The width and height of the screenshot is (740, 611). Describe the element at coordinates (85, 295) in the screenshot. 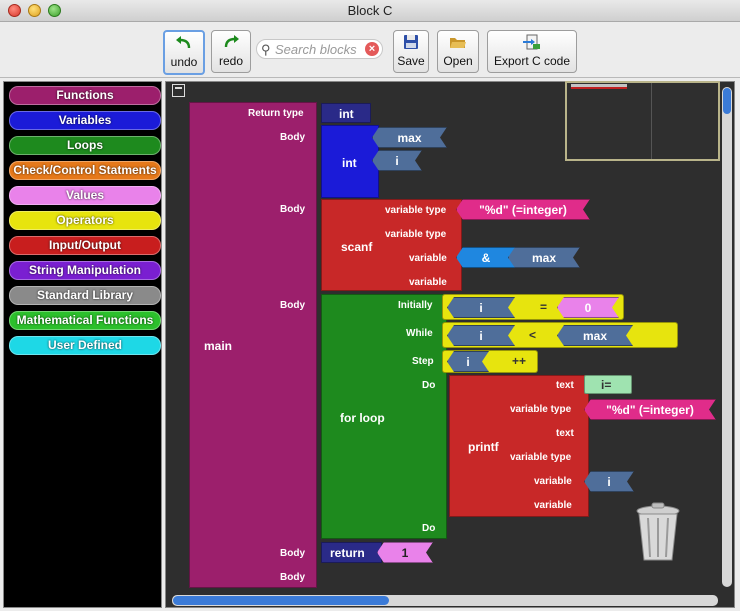

I see `category-standard-library: Standard Library` at that location.